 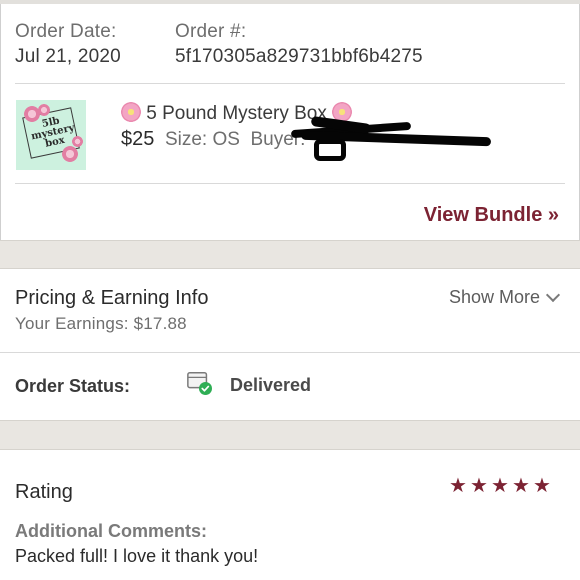 What do you see at coordinates (211, 31) in the screenshot?
I see `order-number-label: Order #:` at bounding box center [211, 31].